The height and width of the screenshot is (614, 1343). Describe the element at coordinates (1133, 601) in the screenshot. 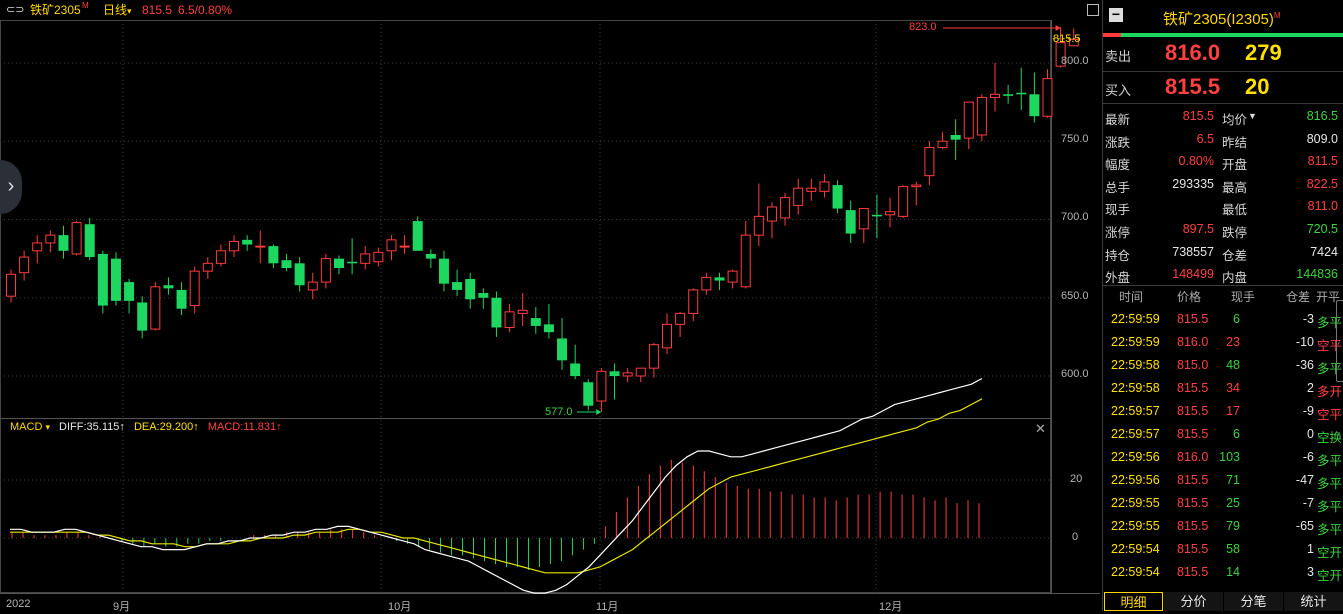

I see `tab-details: 明细` at that location.